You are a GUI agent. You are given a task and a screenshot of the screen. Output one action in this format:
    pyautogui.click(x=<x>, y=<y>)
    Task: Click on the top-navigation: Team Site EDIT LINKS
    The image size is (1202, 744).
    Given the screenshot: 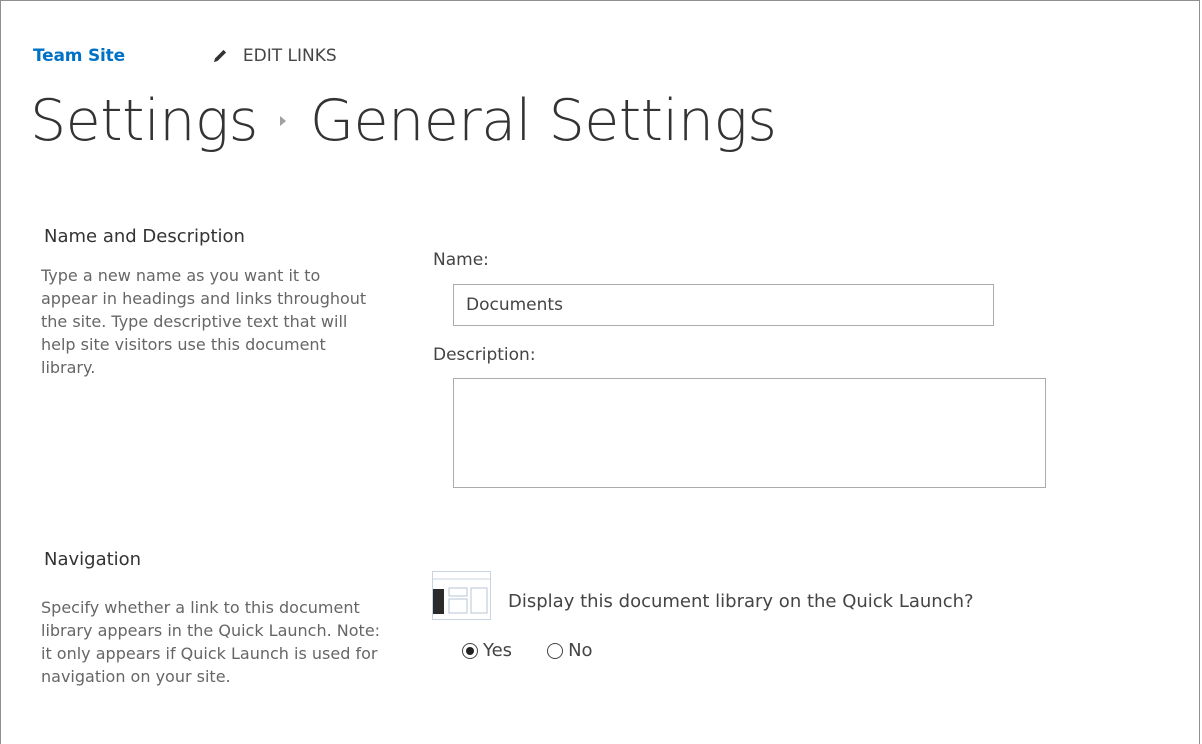 What is the action you would take?
    pyautogui.click(x=185, y=56)
    